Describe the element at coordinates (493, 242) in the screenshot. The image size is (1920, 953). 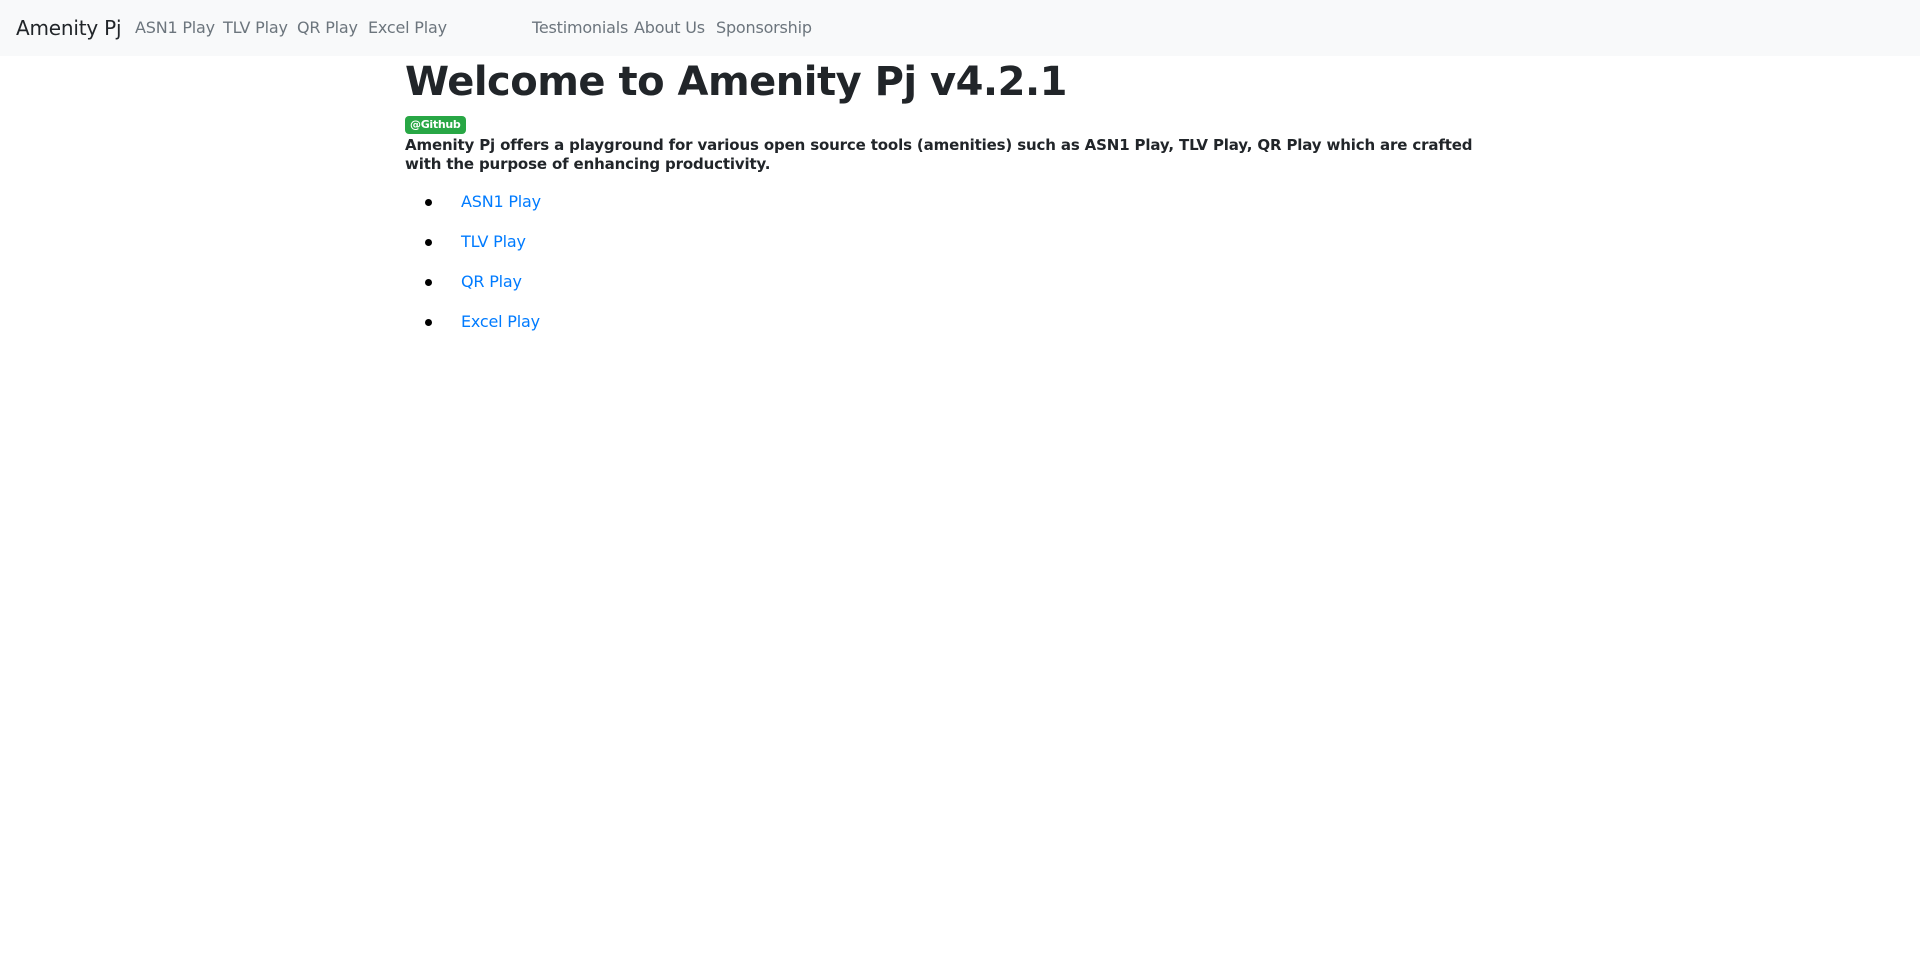
I see `tool-link-tlv-play: TLV Play` at that location.